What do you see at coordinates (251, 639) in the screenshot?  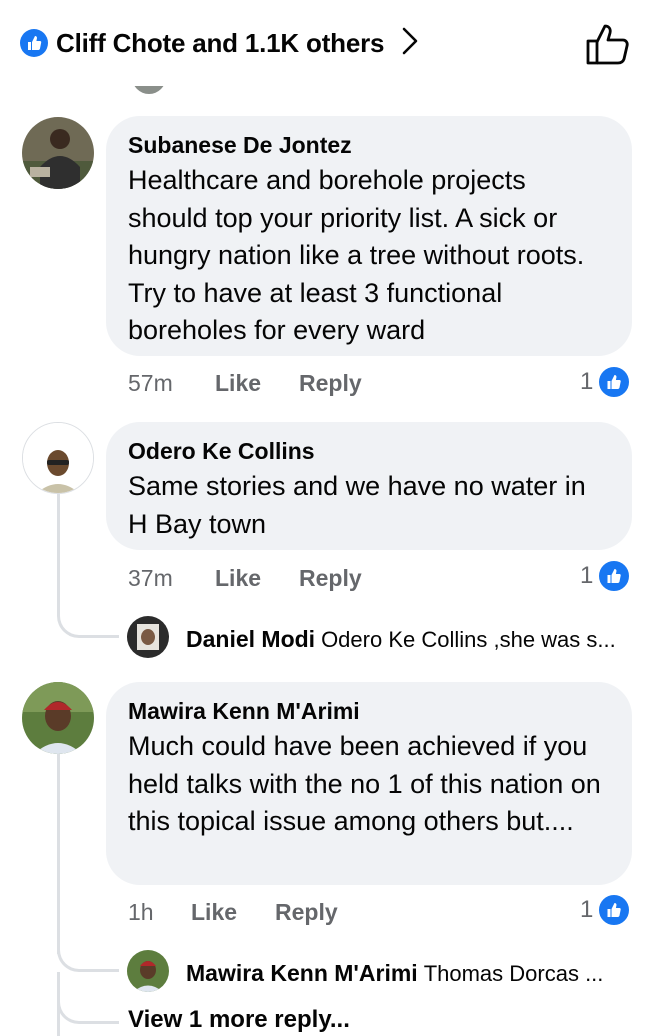 I see `reply-author: Daniel Modi` at bounding box center [251, 639].